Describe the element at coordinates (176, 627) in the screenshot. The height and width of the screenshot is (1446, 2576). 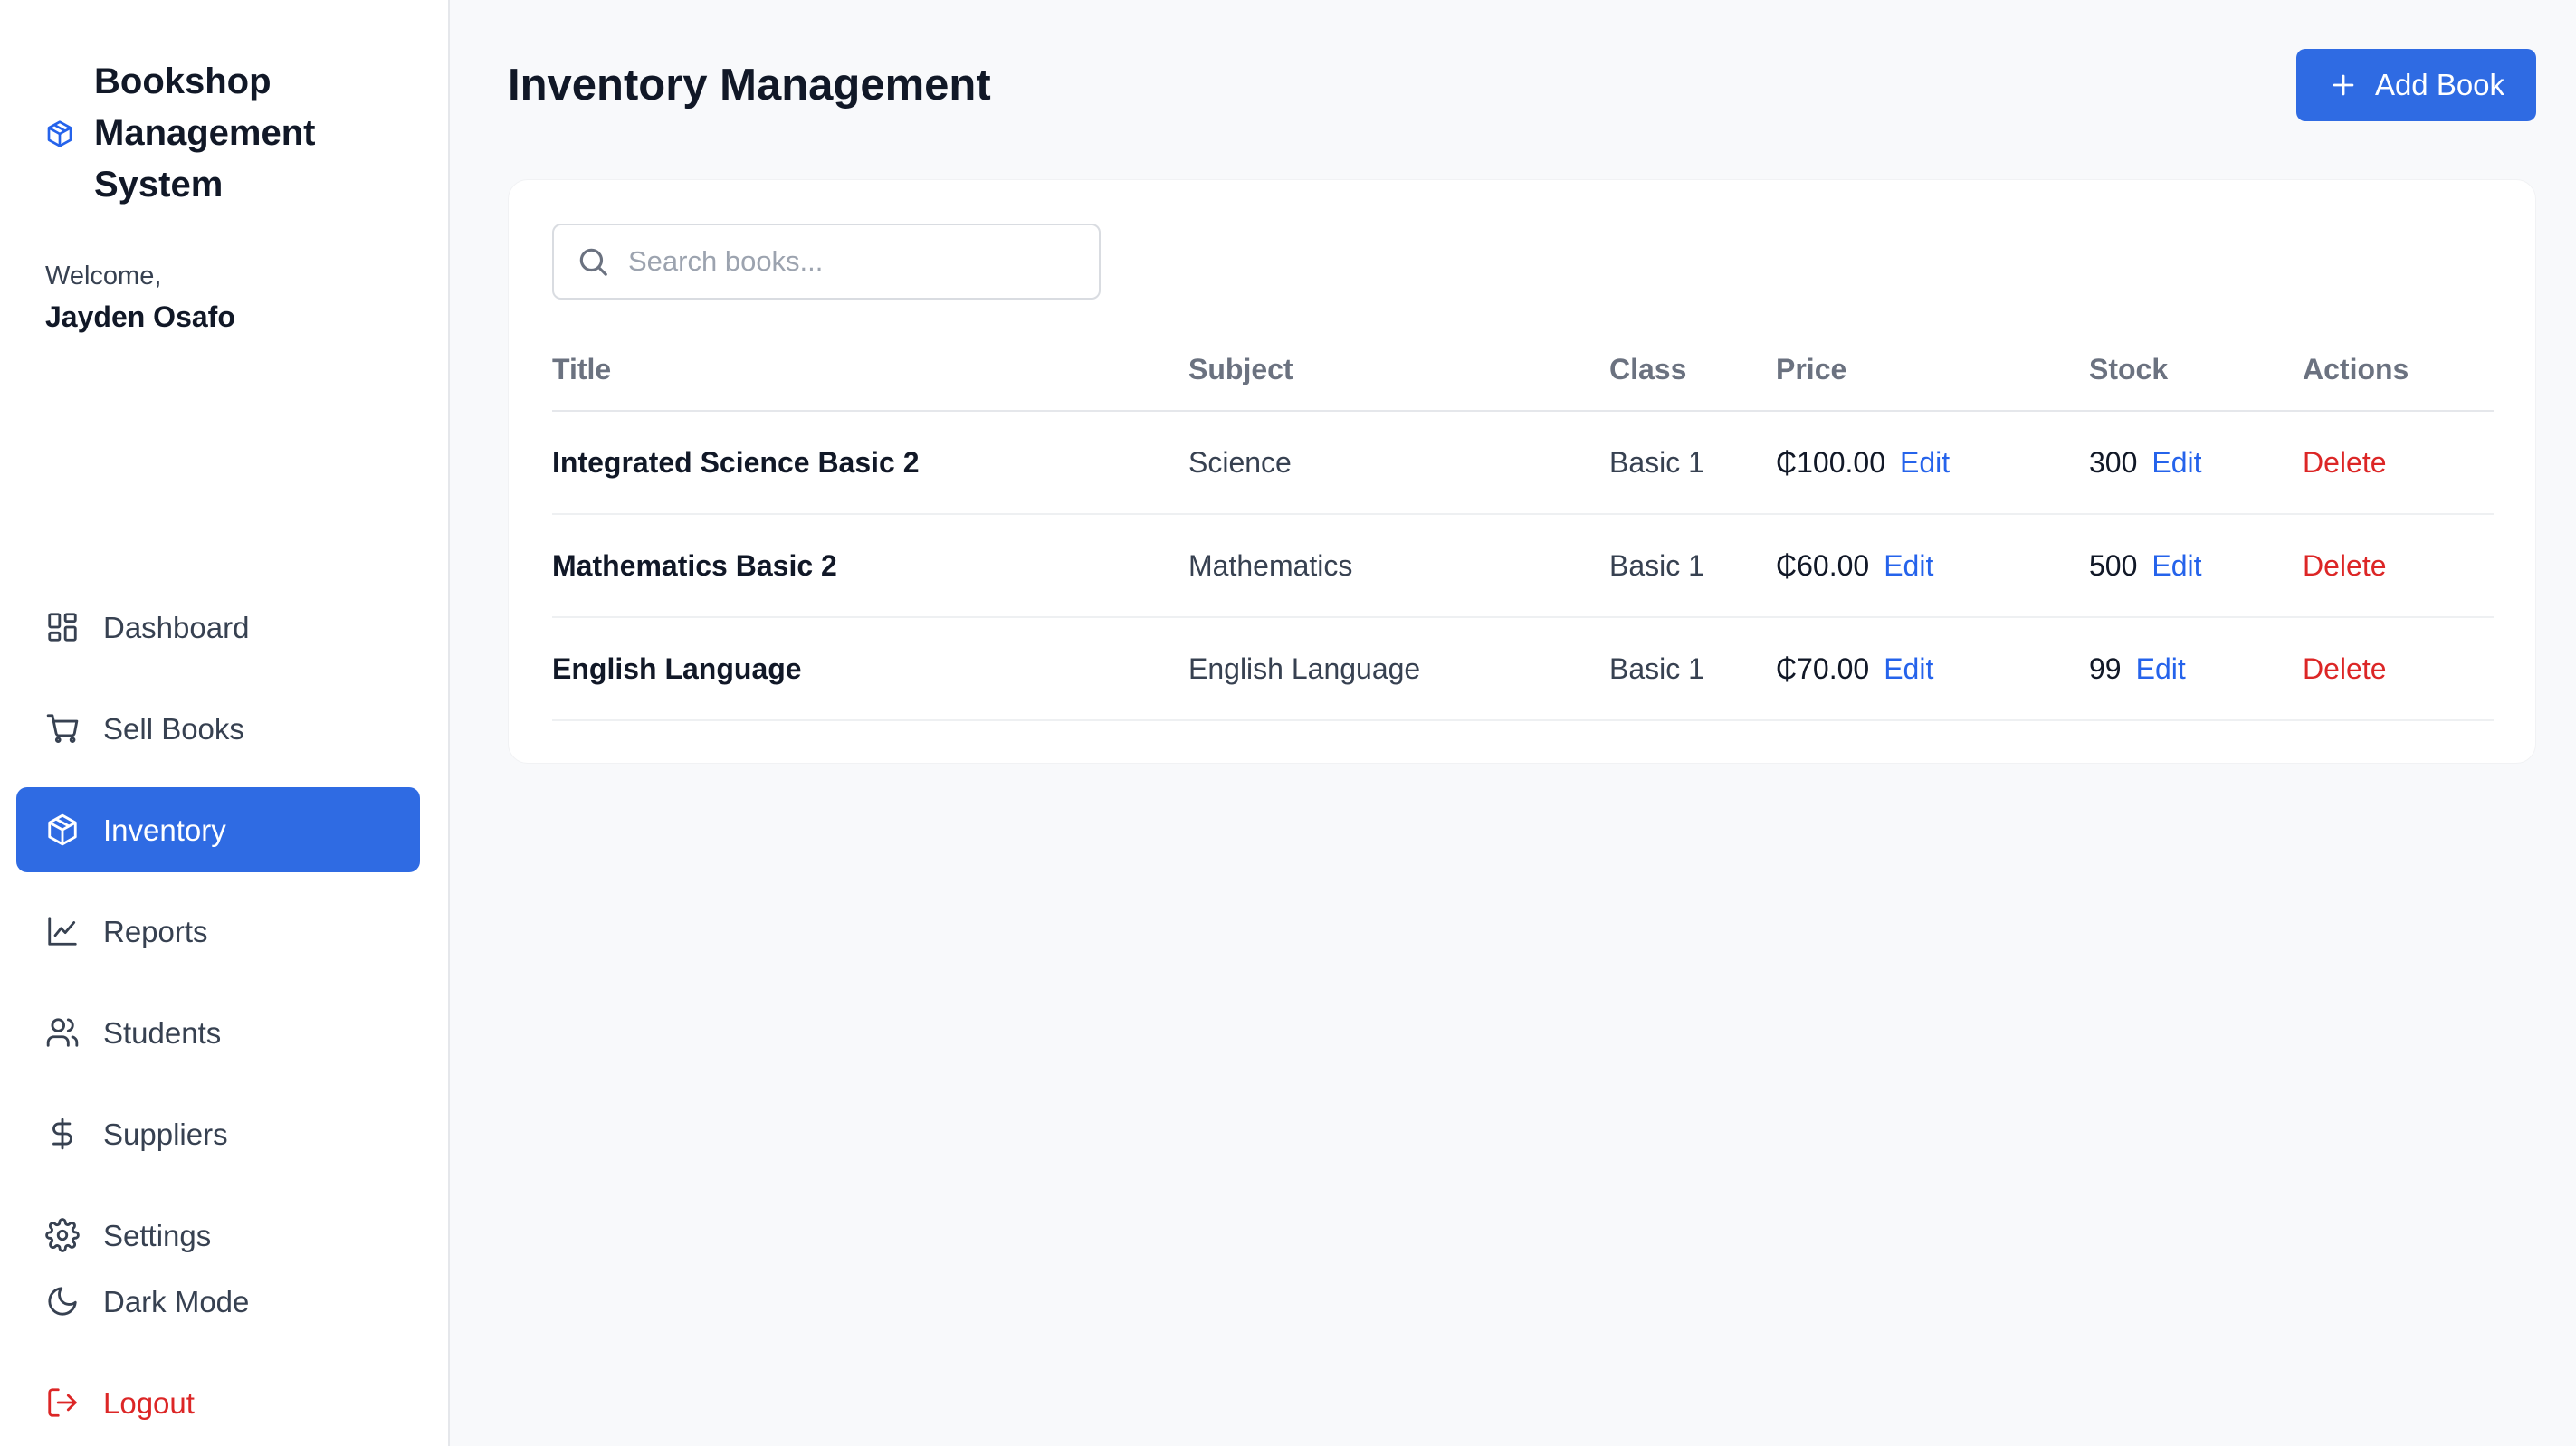
I see `sidebar-item-label: Dashboard` at that location.